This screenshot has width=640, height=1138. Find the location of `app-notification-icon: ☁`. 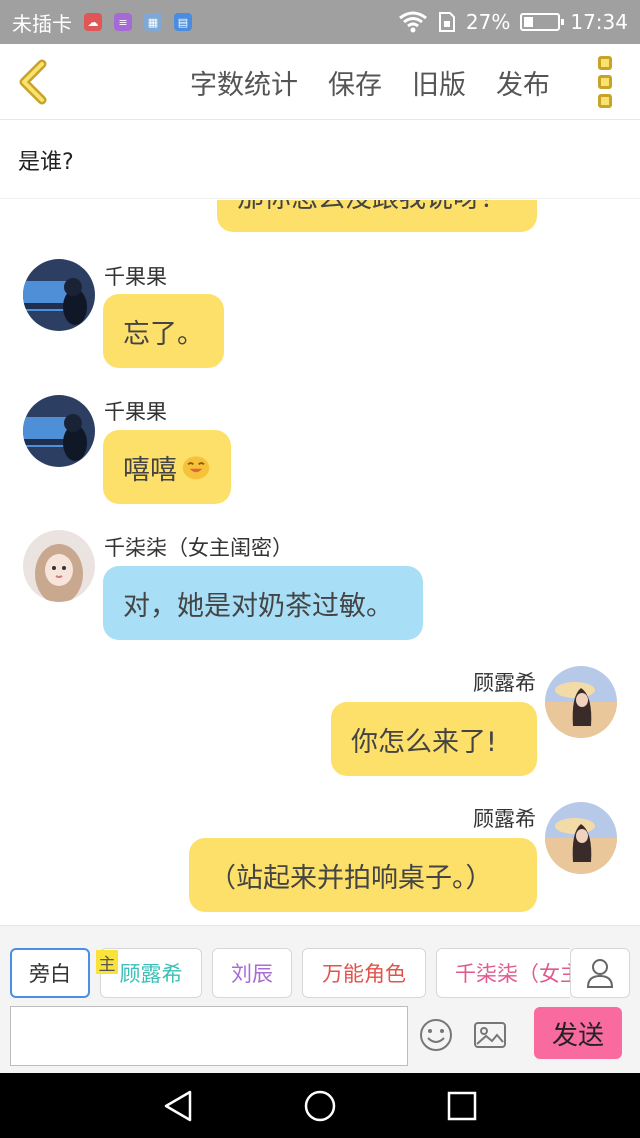

app-notification-icon: ☁ is located at coordinates (93, 22).